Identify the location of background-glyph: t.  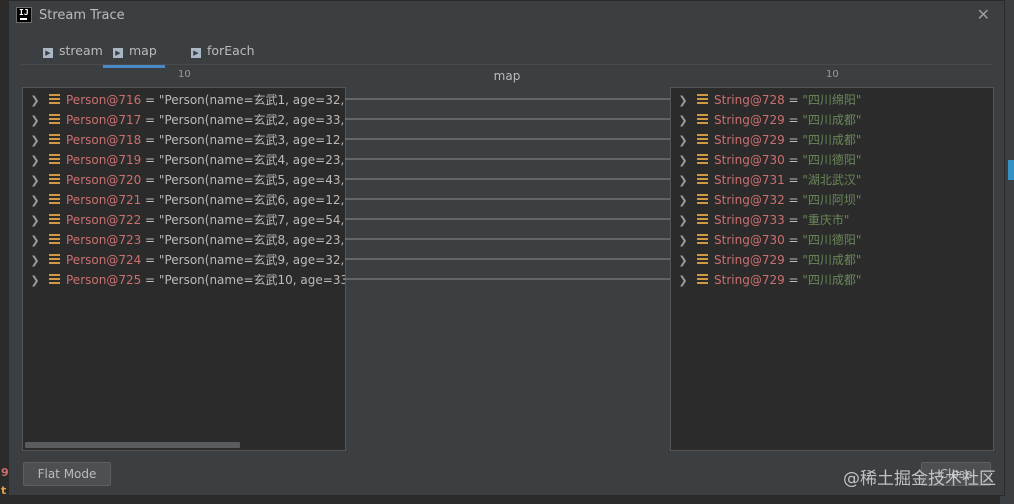
(4, 490).